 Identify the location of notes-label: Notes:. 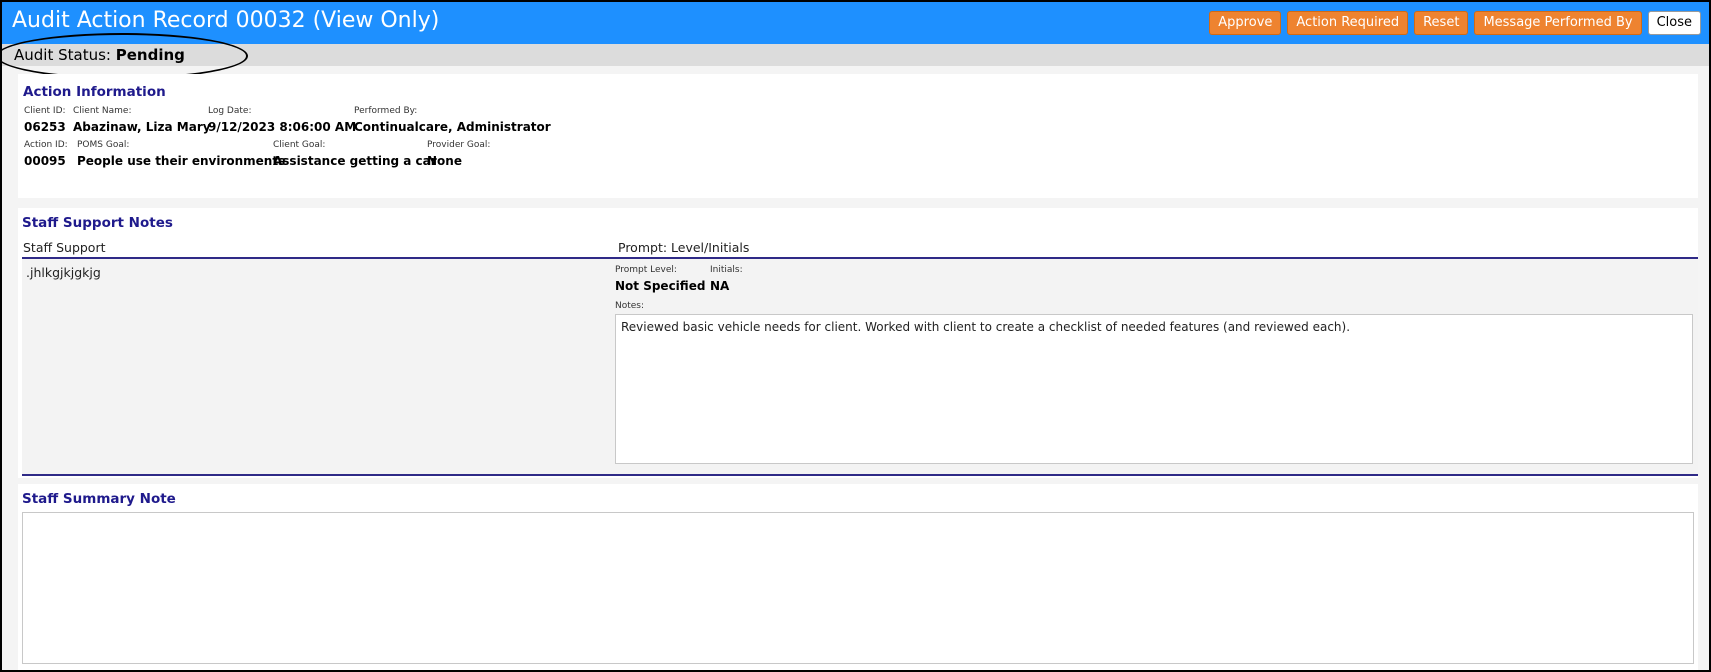
(630, 306).